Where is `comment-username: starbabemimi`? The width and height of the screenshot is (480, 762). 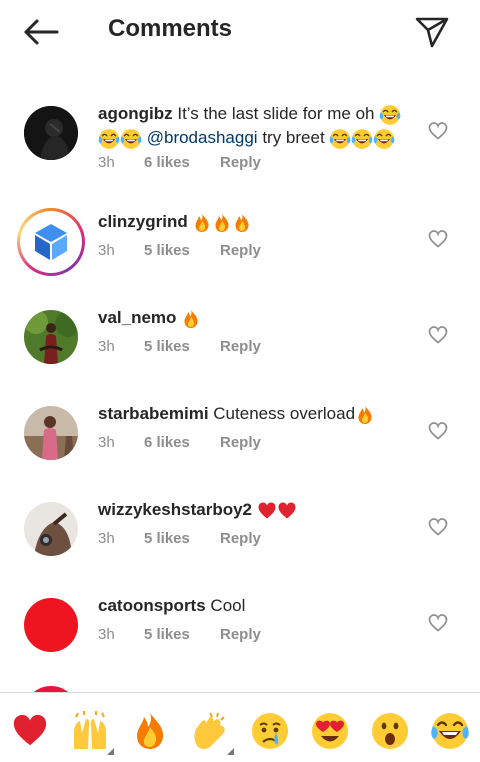
comment-username: starbabemimi is located at coordinates (153, 413).